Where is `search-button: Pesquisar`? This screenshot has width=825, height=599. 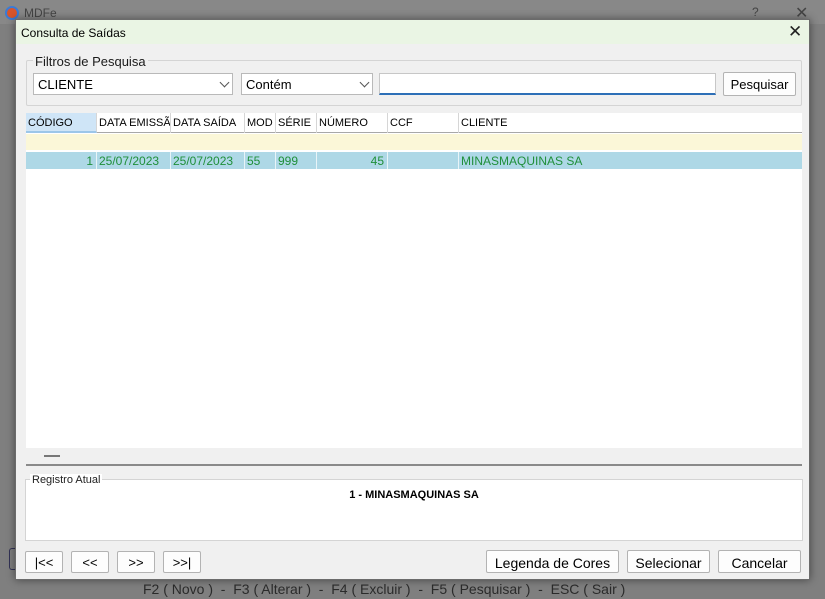 search-button: Pesquisar is located at coordinates (759, 84).